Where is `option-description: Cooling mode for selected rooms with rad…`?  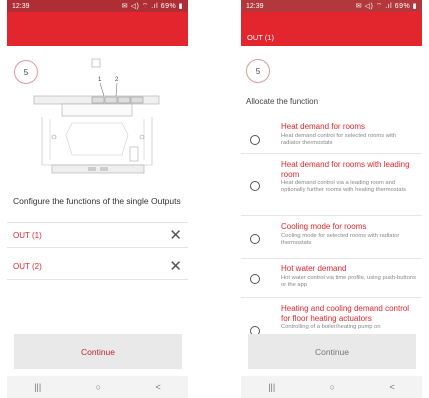 option-description: Cooling mode for selected rooms with rad… is located at coordinates (340, 239).